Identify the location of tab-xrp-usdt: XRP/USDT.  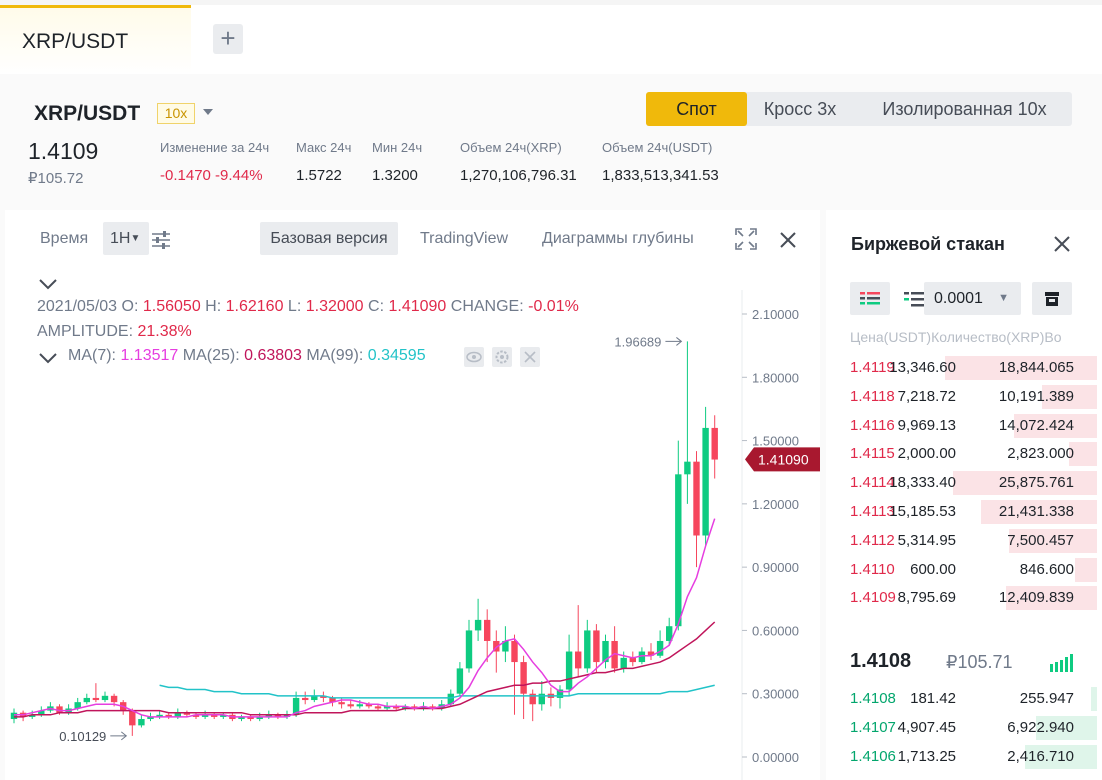
(95, 39).